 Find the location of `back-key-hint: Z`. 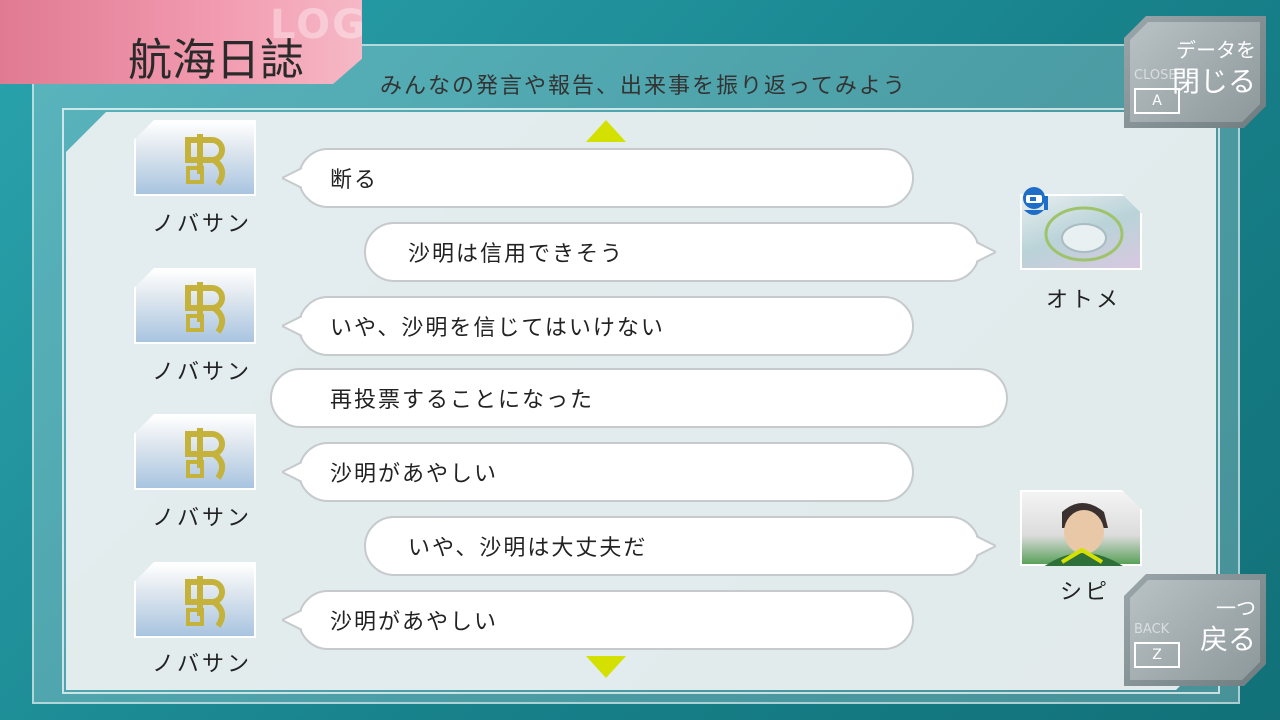

back-key-hint: Z is located at coordinates (1157, 655).